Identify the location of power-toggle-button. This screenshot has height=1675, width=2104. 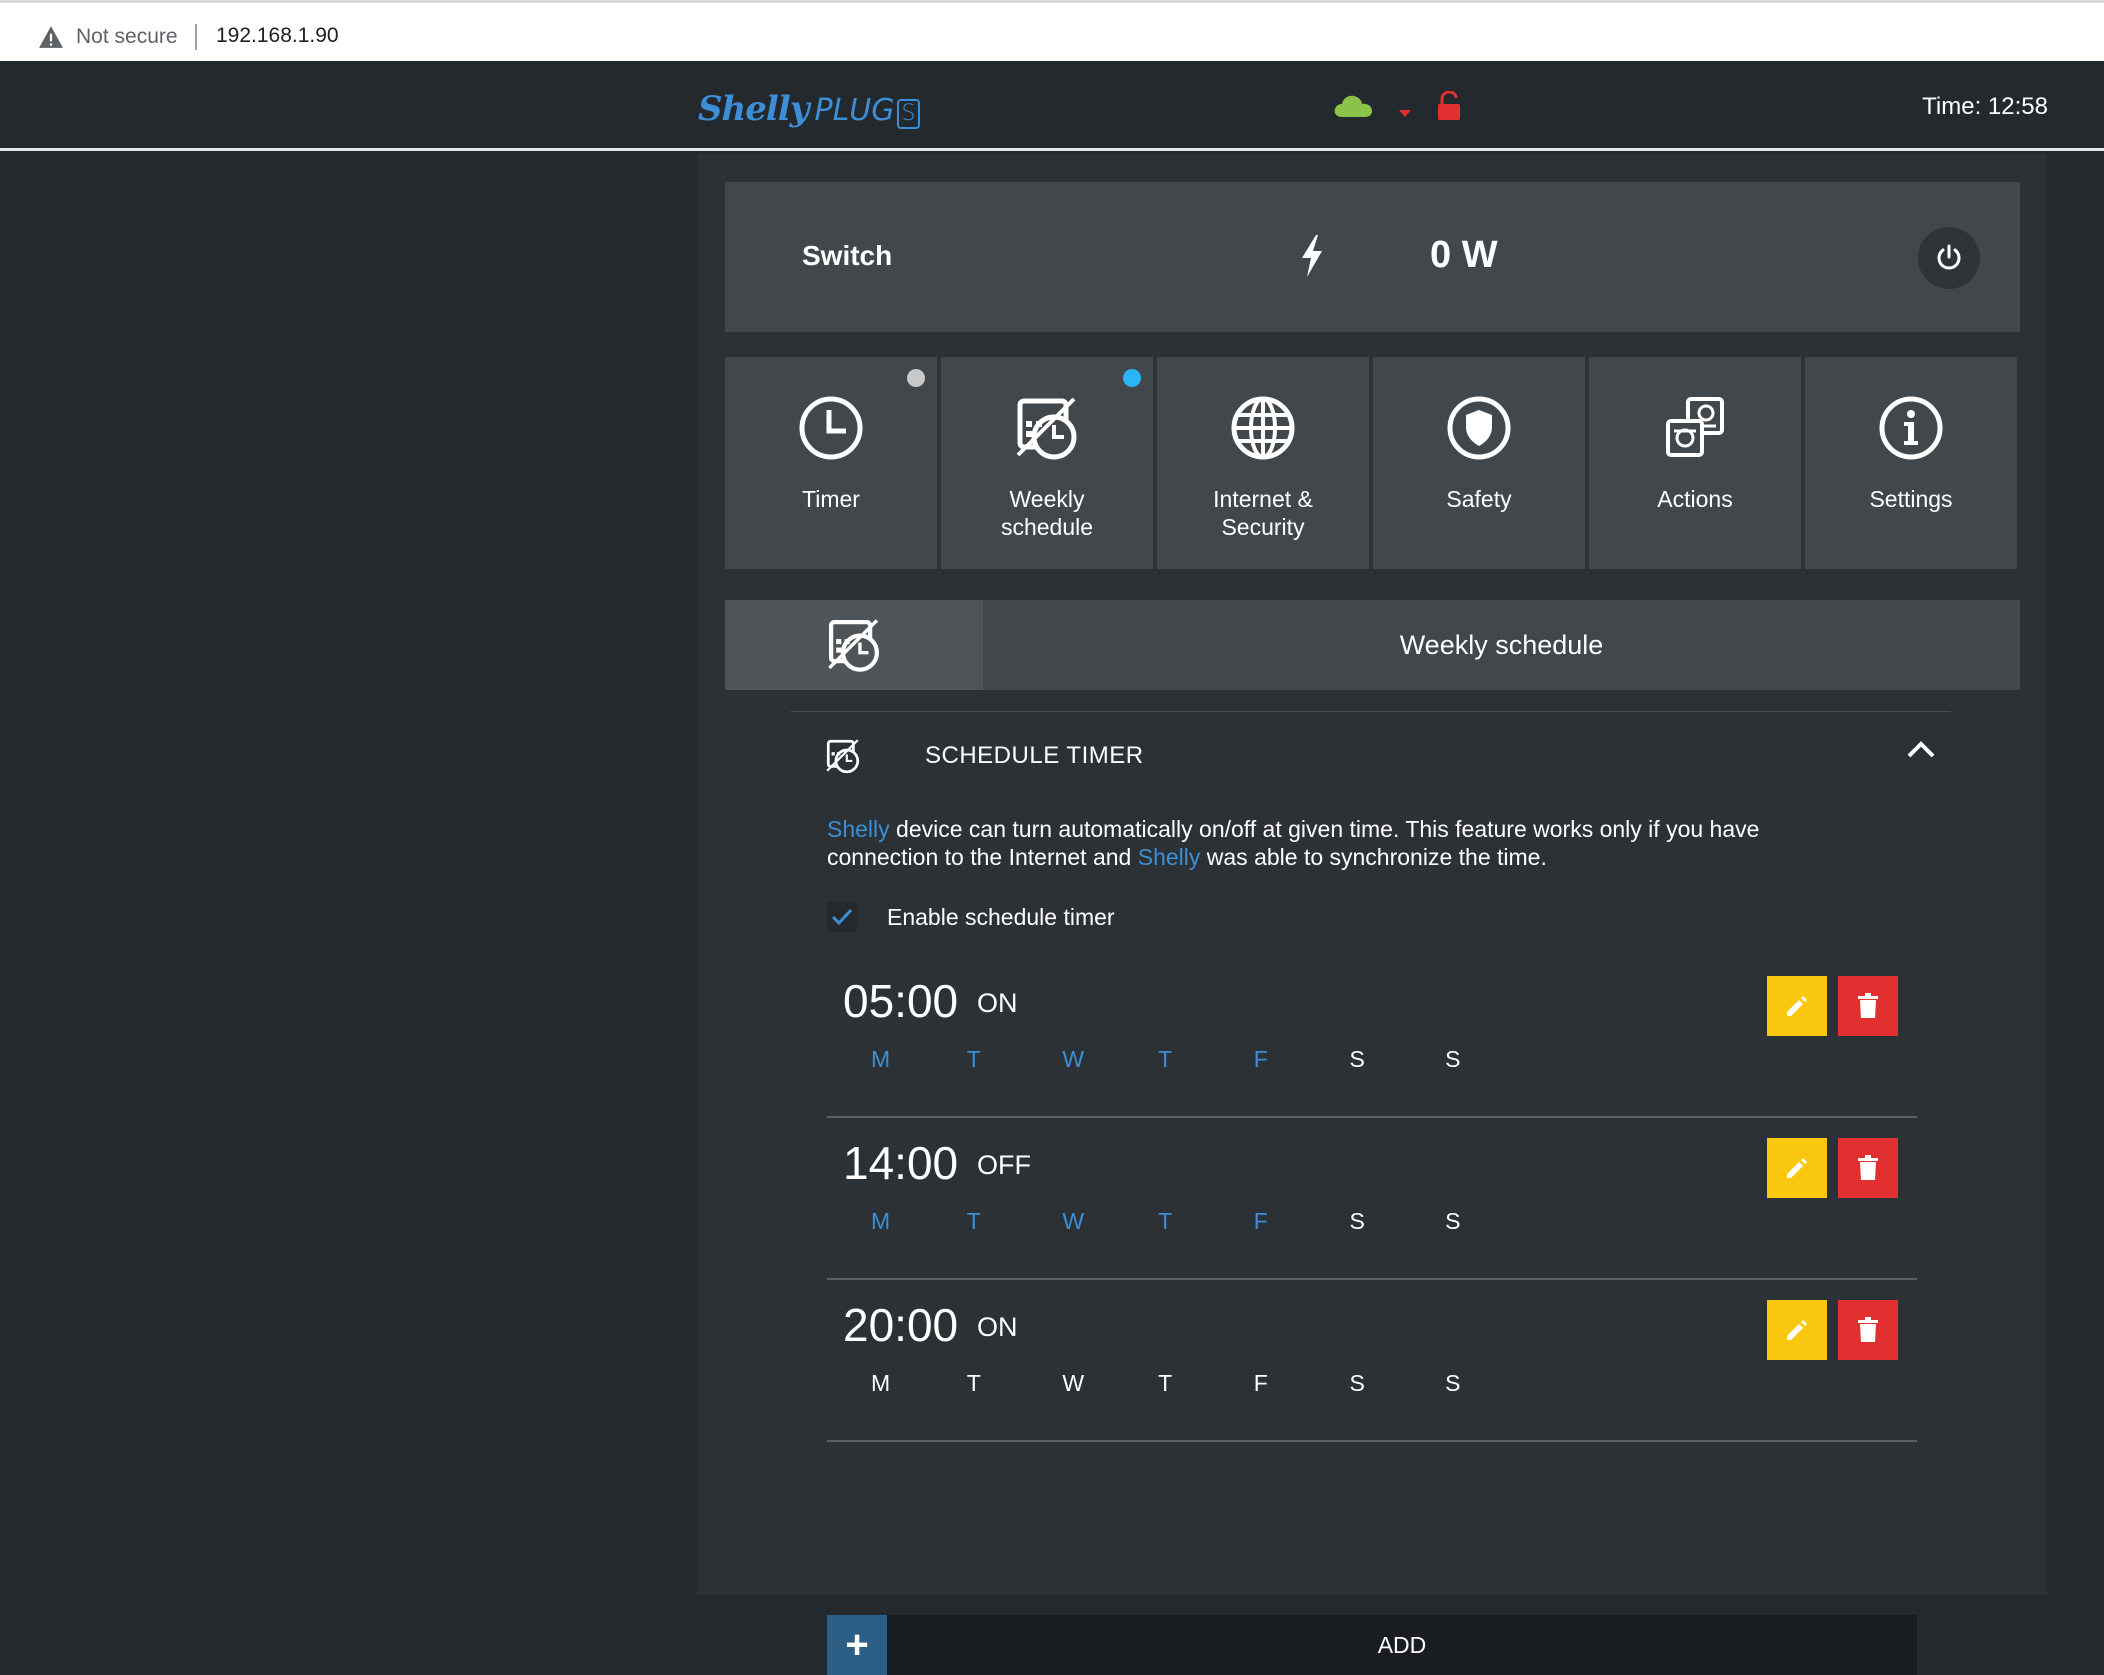
(1949, 258).